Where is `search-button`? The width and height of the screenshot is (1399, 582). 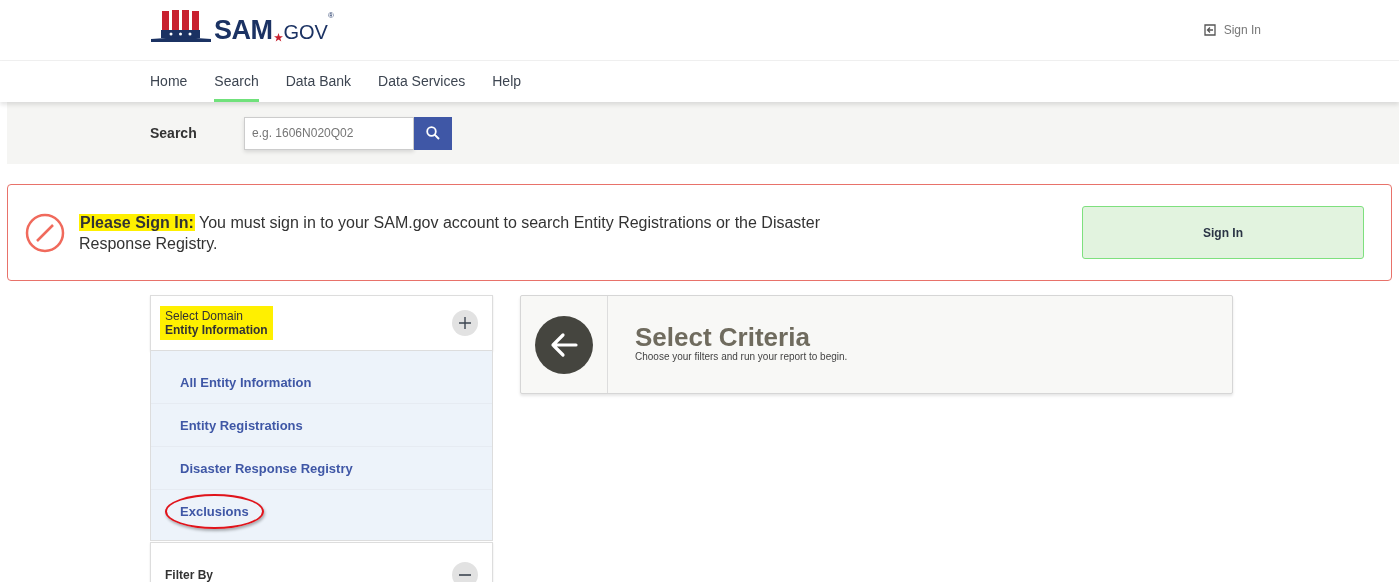
search-button is located at coordinates (433, 133).